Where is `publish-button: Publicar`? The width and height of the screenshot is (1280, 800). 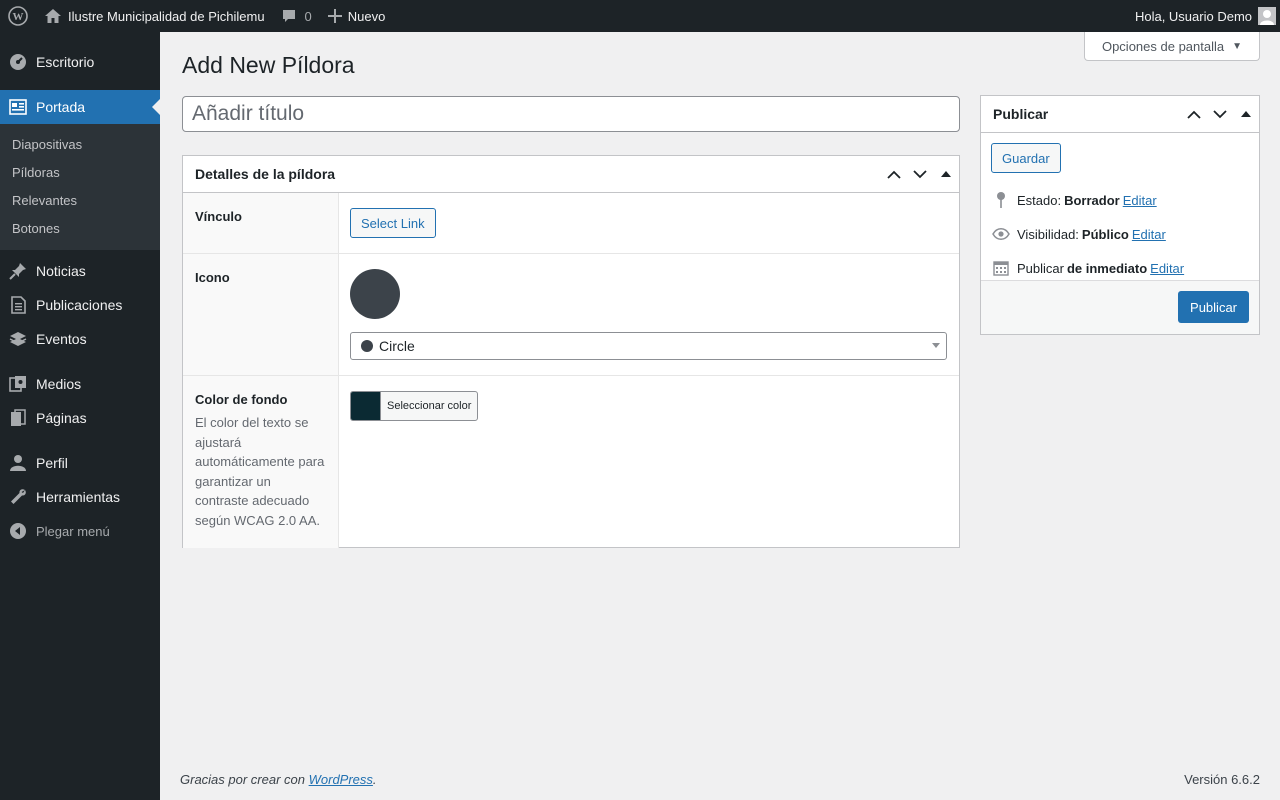 publish-button: Publicar is located at coordinates (1213, 307).